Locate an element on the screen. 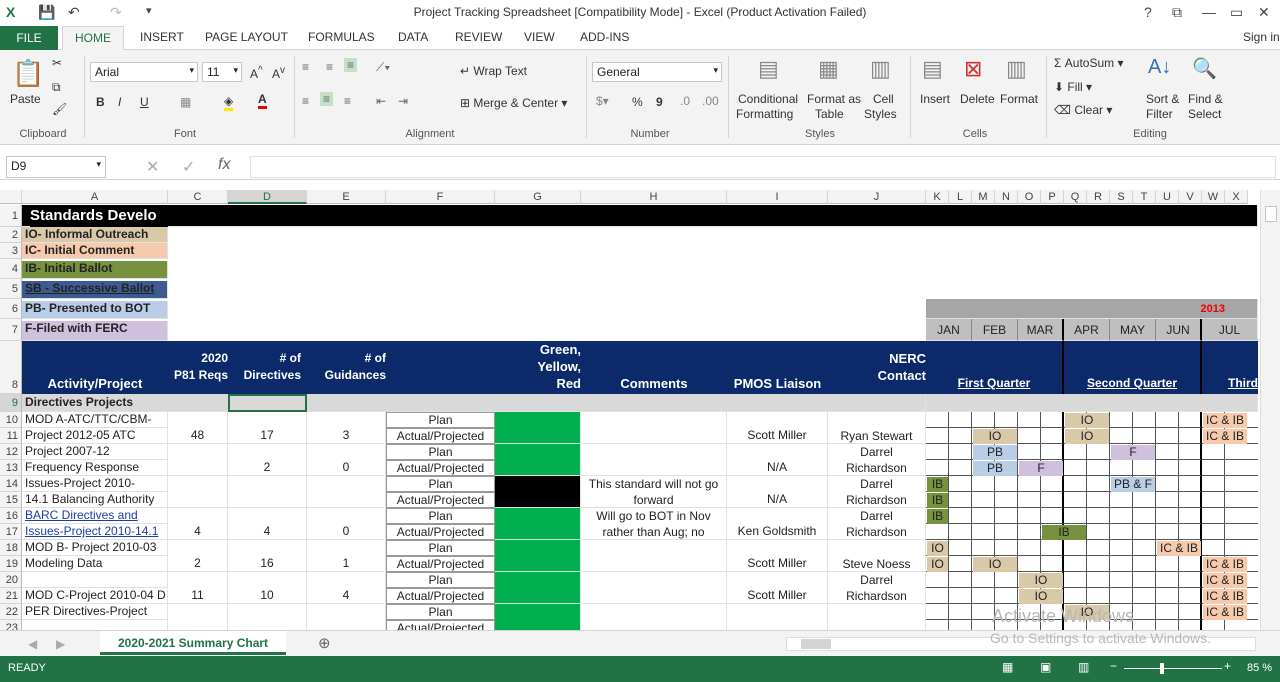 The height and width of the screenshot is (682, 1280). paste-icon: 📋 is located at coordinates (28, 73).